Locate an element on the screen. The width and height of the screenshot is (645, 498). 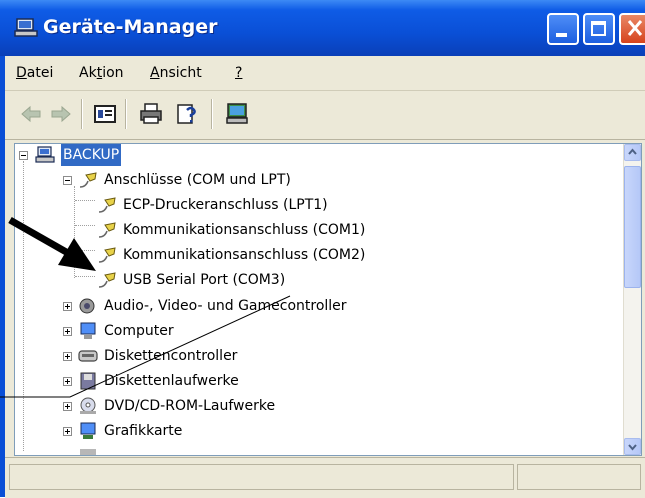
print-icon is located at coordinates (151, 114).